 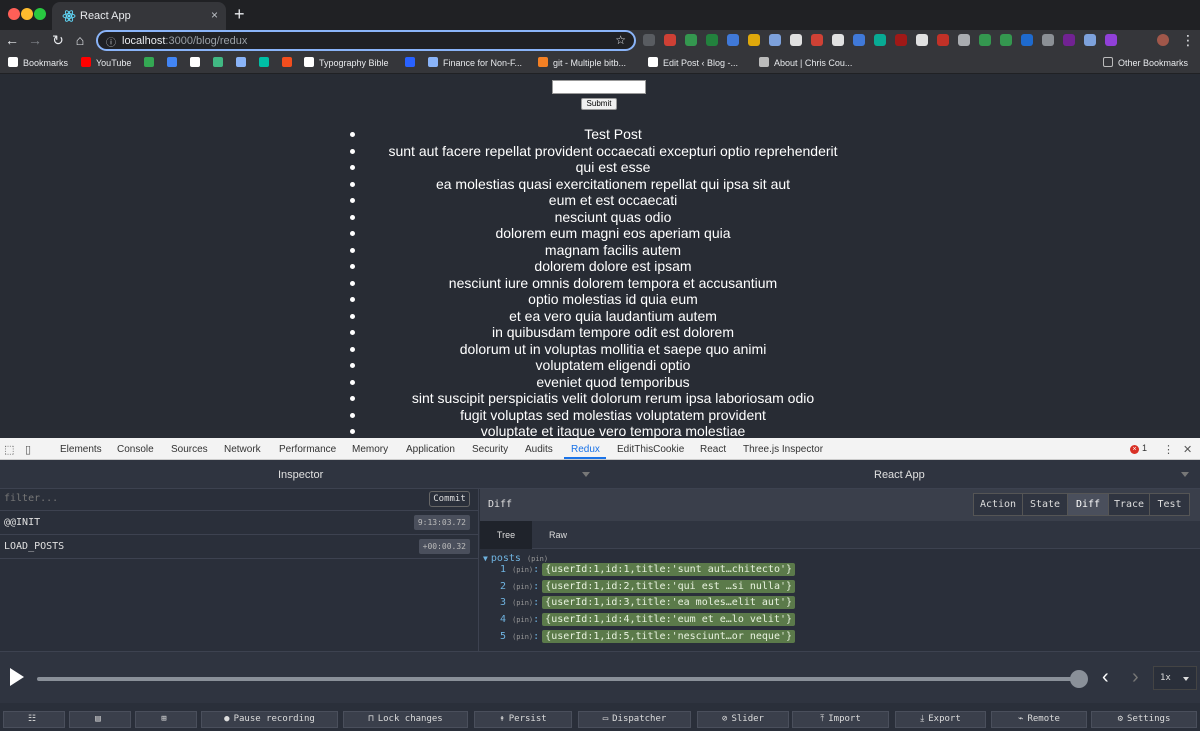 What do you see at coordinates (620, 40) in the screenshot?
I see `bookmark-star-icon: ☆` at bounding box center [620, 40].